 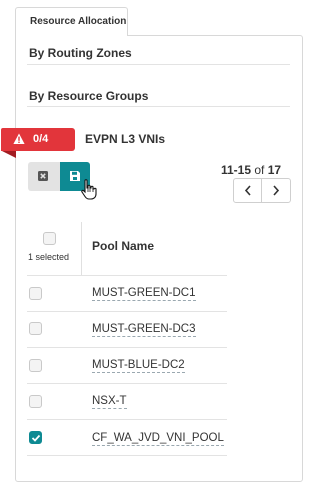 I want to click on chevron-right-icon, so click(x=276, y=190).